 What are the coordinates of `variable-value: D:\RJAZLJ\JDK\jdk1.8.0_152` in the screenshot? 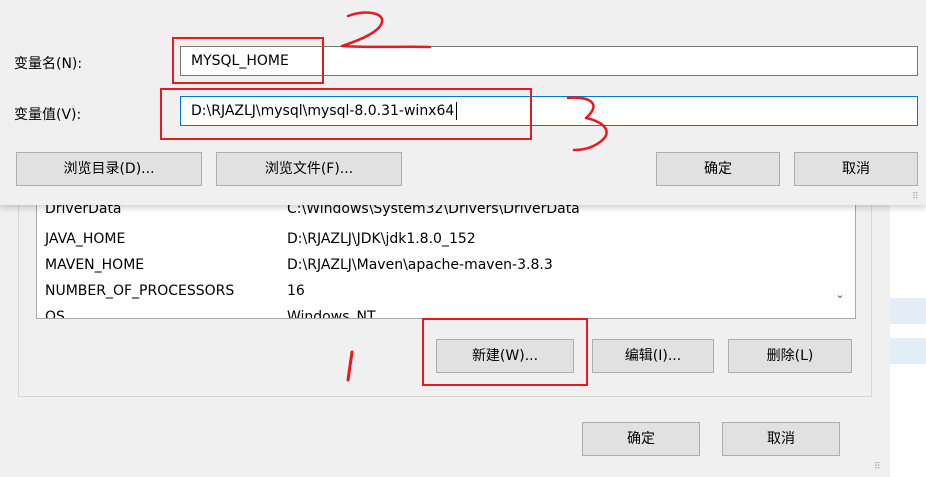 It's located at (381, 239).